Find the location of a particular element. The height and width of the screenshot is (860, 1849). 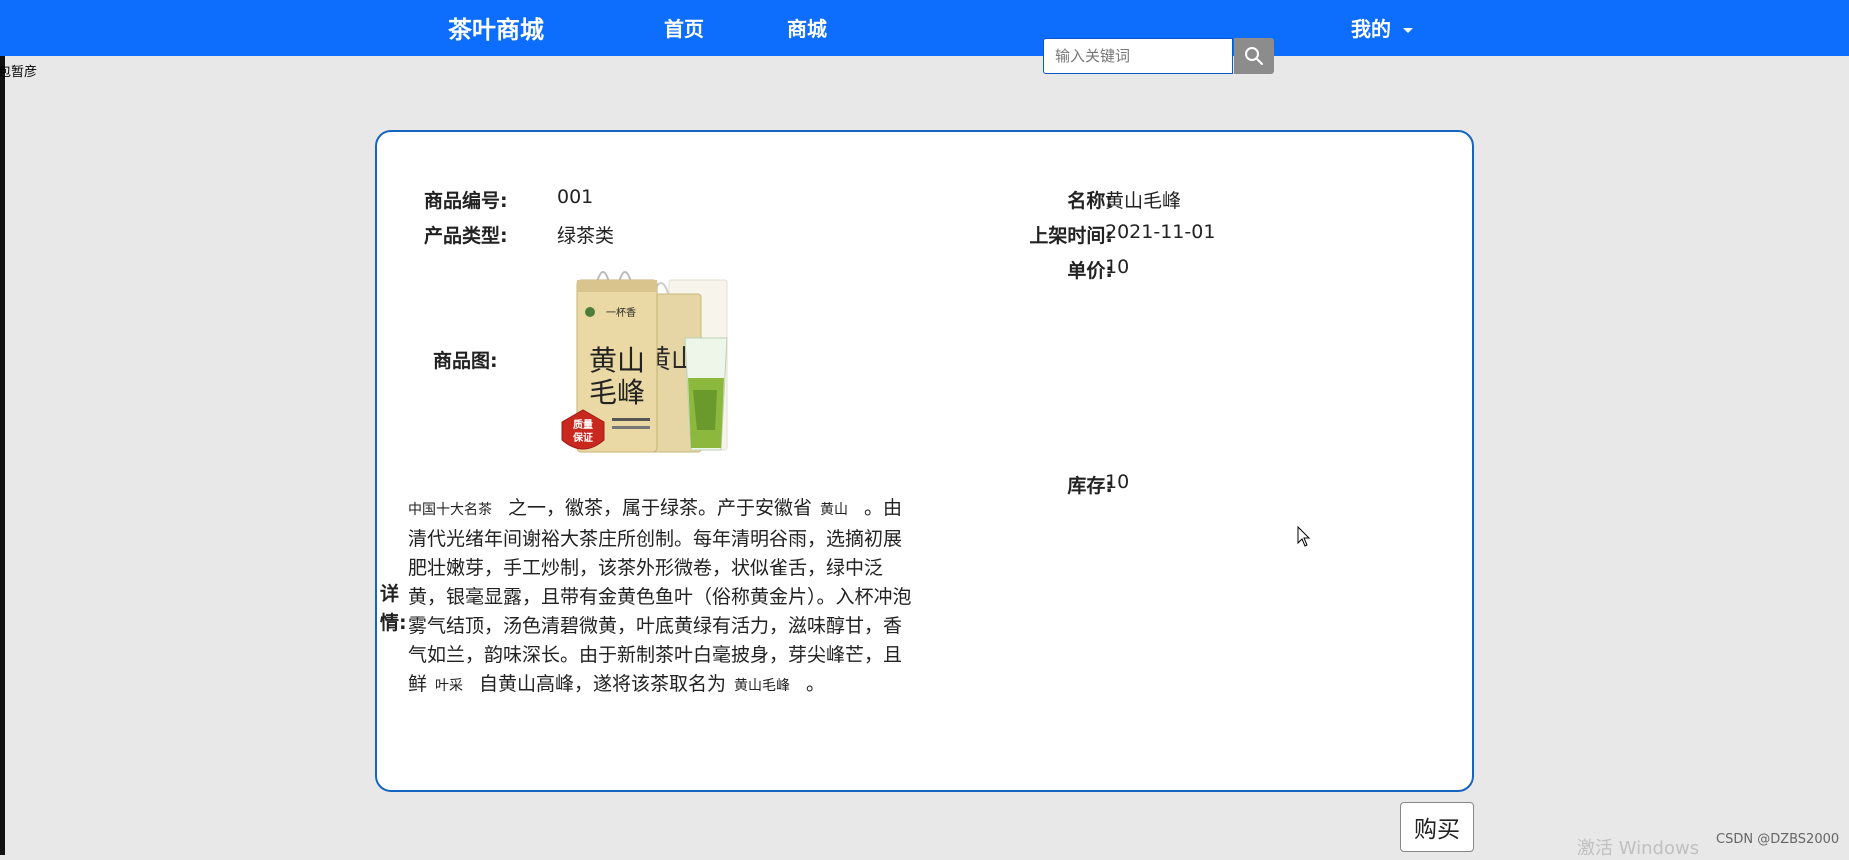

details-link-maofeng: 黄山毛峰 is located at coordinates (762, 686).